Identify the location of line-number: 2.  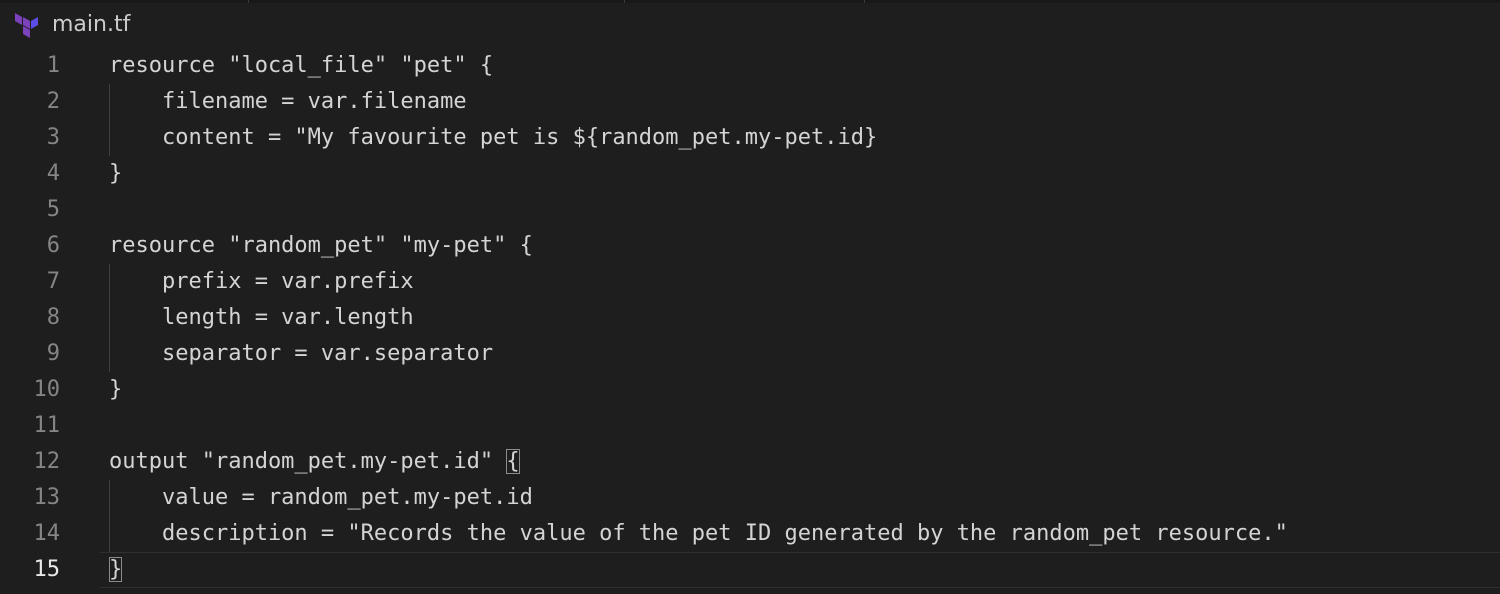
(53, 101).